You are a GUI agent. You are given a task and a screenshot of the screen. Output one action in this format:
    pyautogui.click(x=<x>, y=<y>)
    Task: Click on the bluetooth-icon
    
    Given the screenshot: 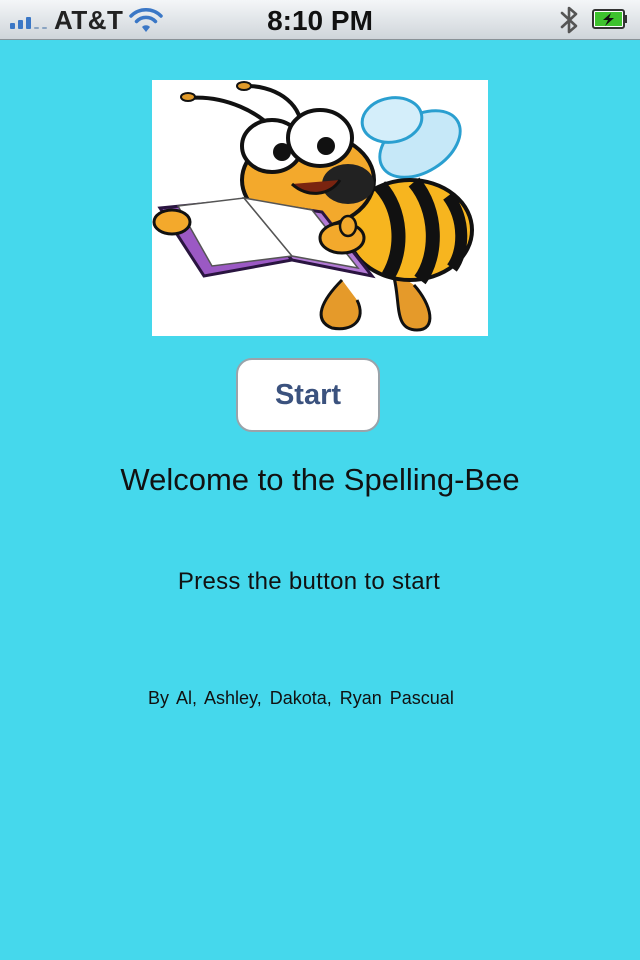 What is the action you would take?
    pyautogui.click(x=569, y=20)
    